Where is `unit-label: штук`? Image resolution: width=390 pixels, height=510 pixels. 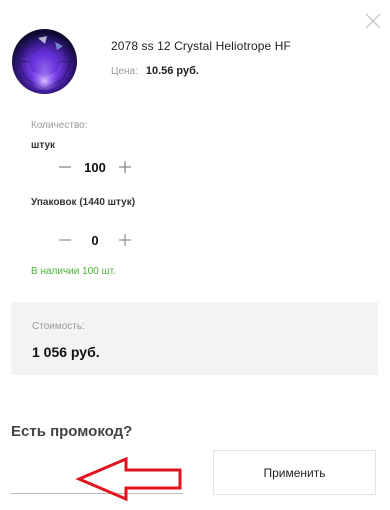
unit-label: штук is located at coordinates (43, 145).